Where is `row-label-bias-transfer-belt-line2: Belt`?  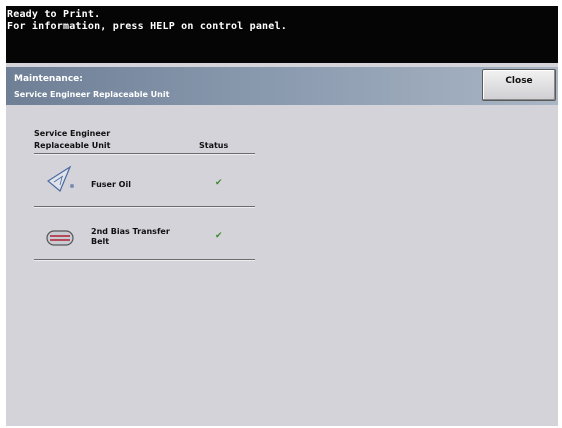 row-label-bias-transfer-belt-line2: Belt is located at coordinates (100, 241).